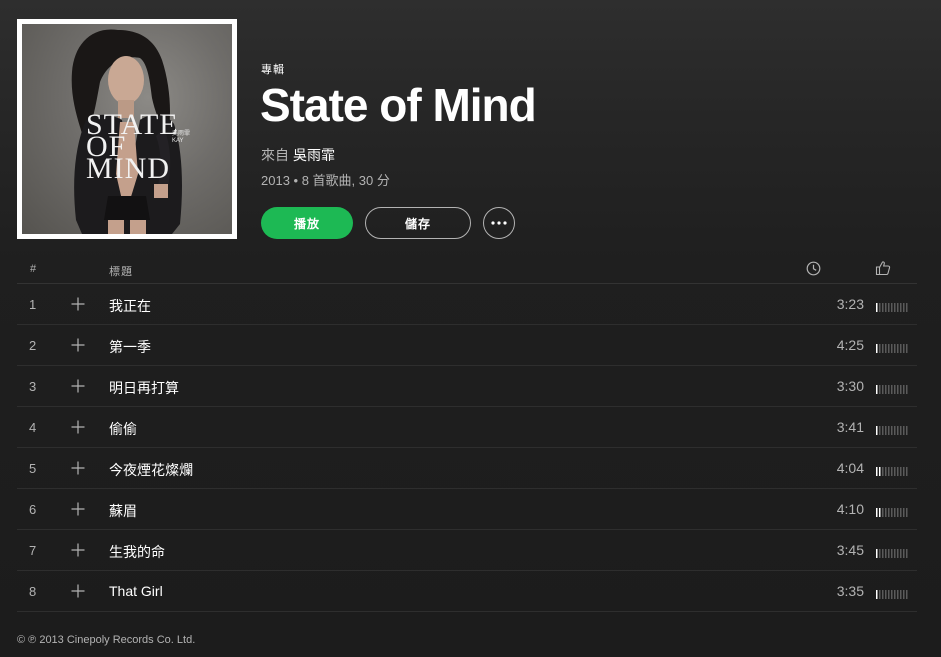 This screenshot has height=657, width=941. What do you see at coordinates (850, 509) in the screenshot?
I see `track-duration: 4:10` at bounding box center [850, 509].